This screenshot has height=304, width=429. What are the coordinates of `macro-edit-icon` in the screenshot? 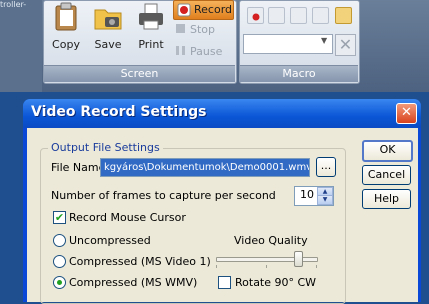 It's located at (320, 15).